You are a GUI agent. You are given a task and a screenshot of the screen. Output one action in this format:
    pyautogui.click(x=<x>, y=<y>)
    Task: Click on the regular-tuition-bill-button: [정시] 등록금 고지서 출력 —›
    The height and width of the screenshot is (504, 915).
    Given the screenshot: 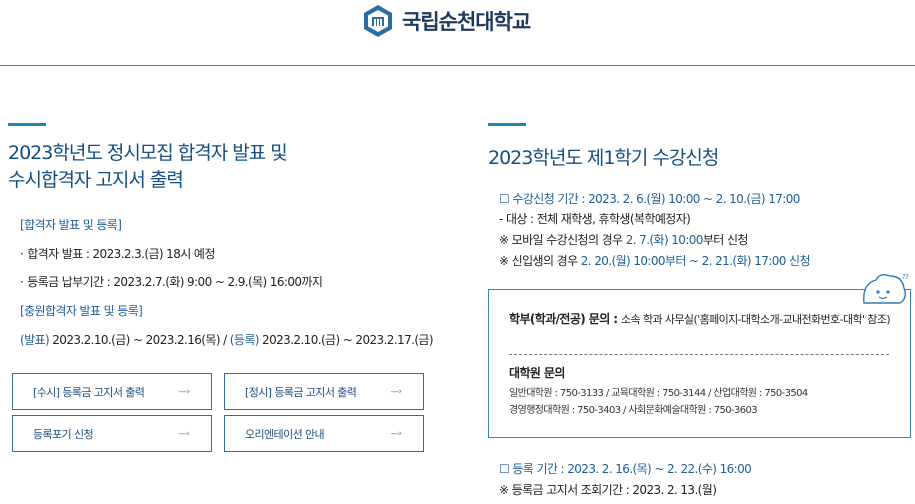 What is the action you would take?
    pyautogui.click(x=324, y=391)
    